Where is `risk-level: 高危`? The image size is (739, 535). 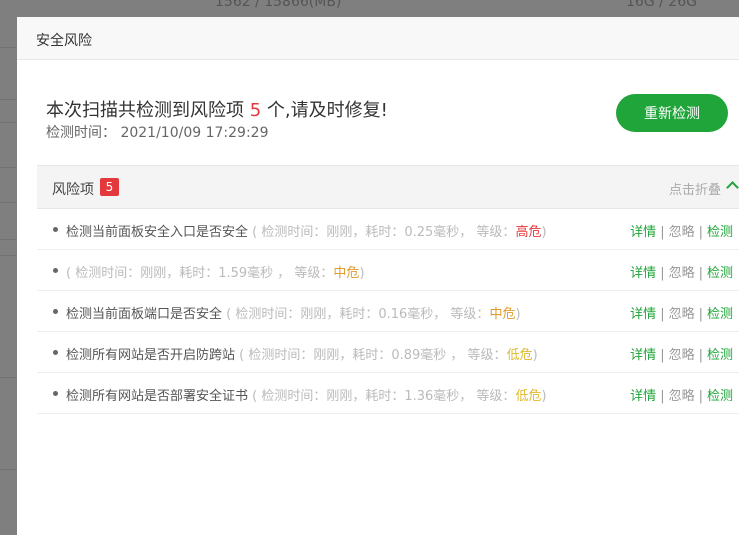 risk-level: 高危 is located at coordinates (528, 232).